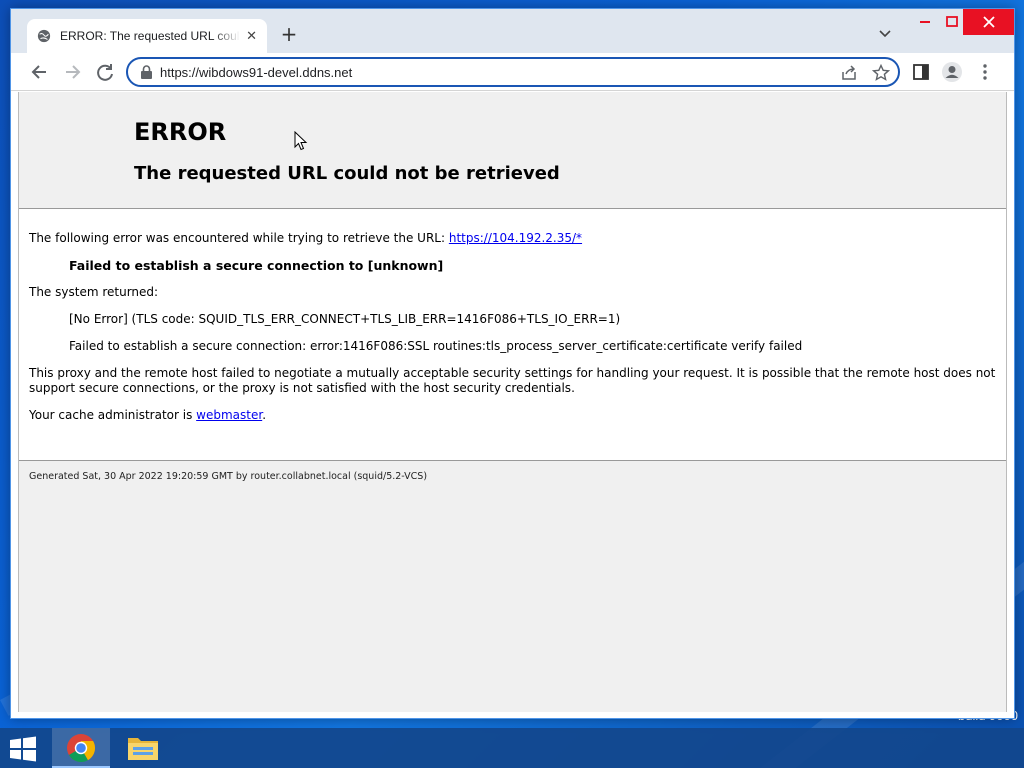  I want to click on address-bar, so click(513, 72).